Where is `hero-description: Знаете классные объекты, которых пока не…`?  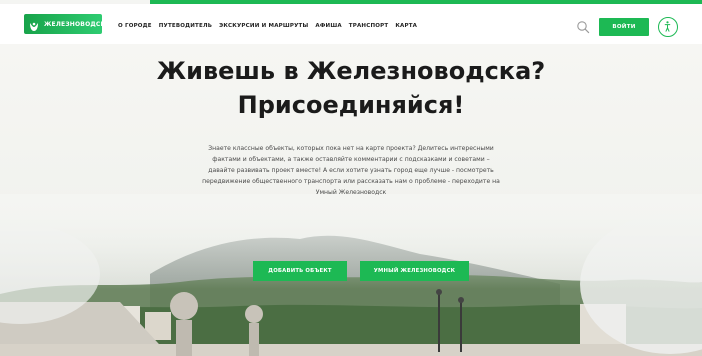
hero-description: Знаете классные объекты, которых пока не… is located at coordinates (351, 170).